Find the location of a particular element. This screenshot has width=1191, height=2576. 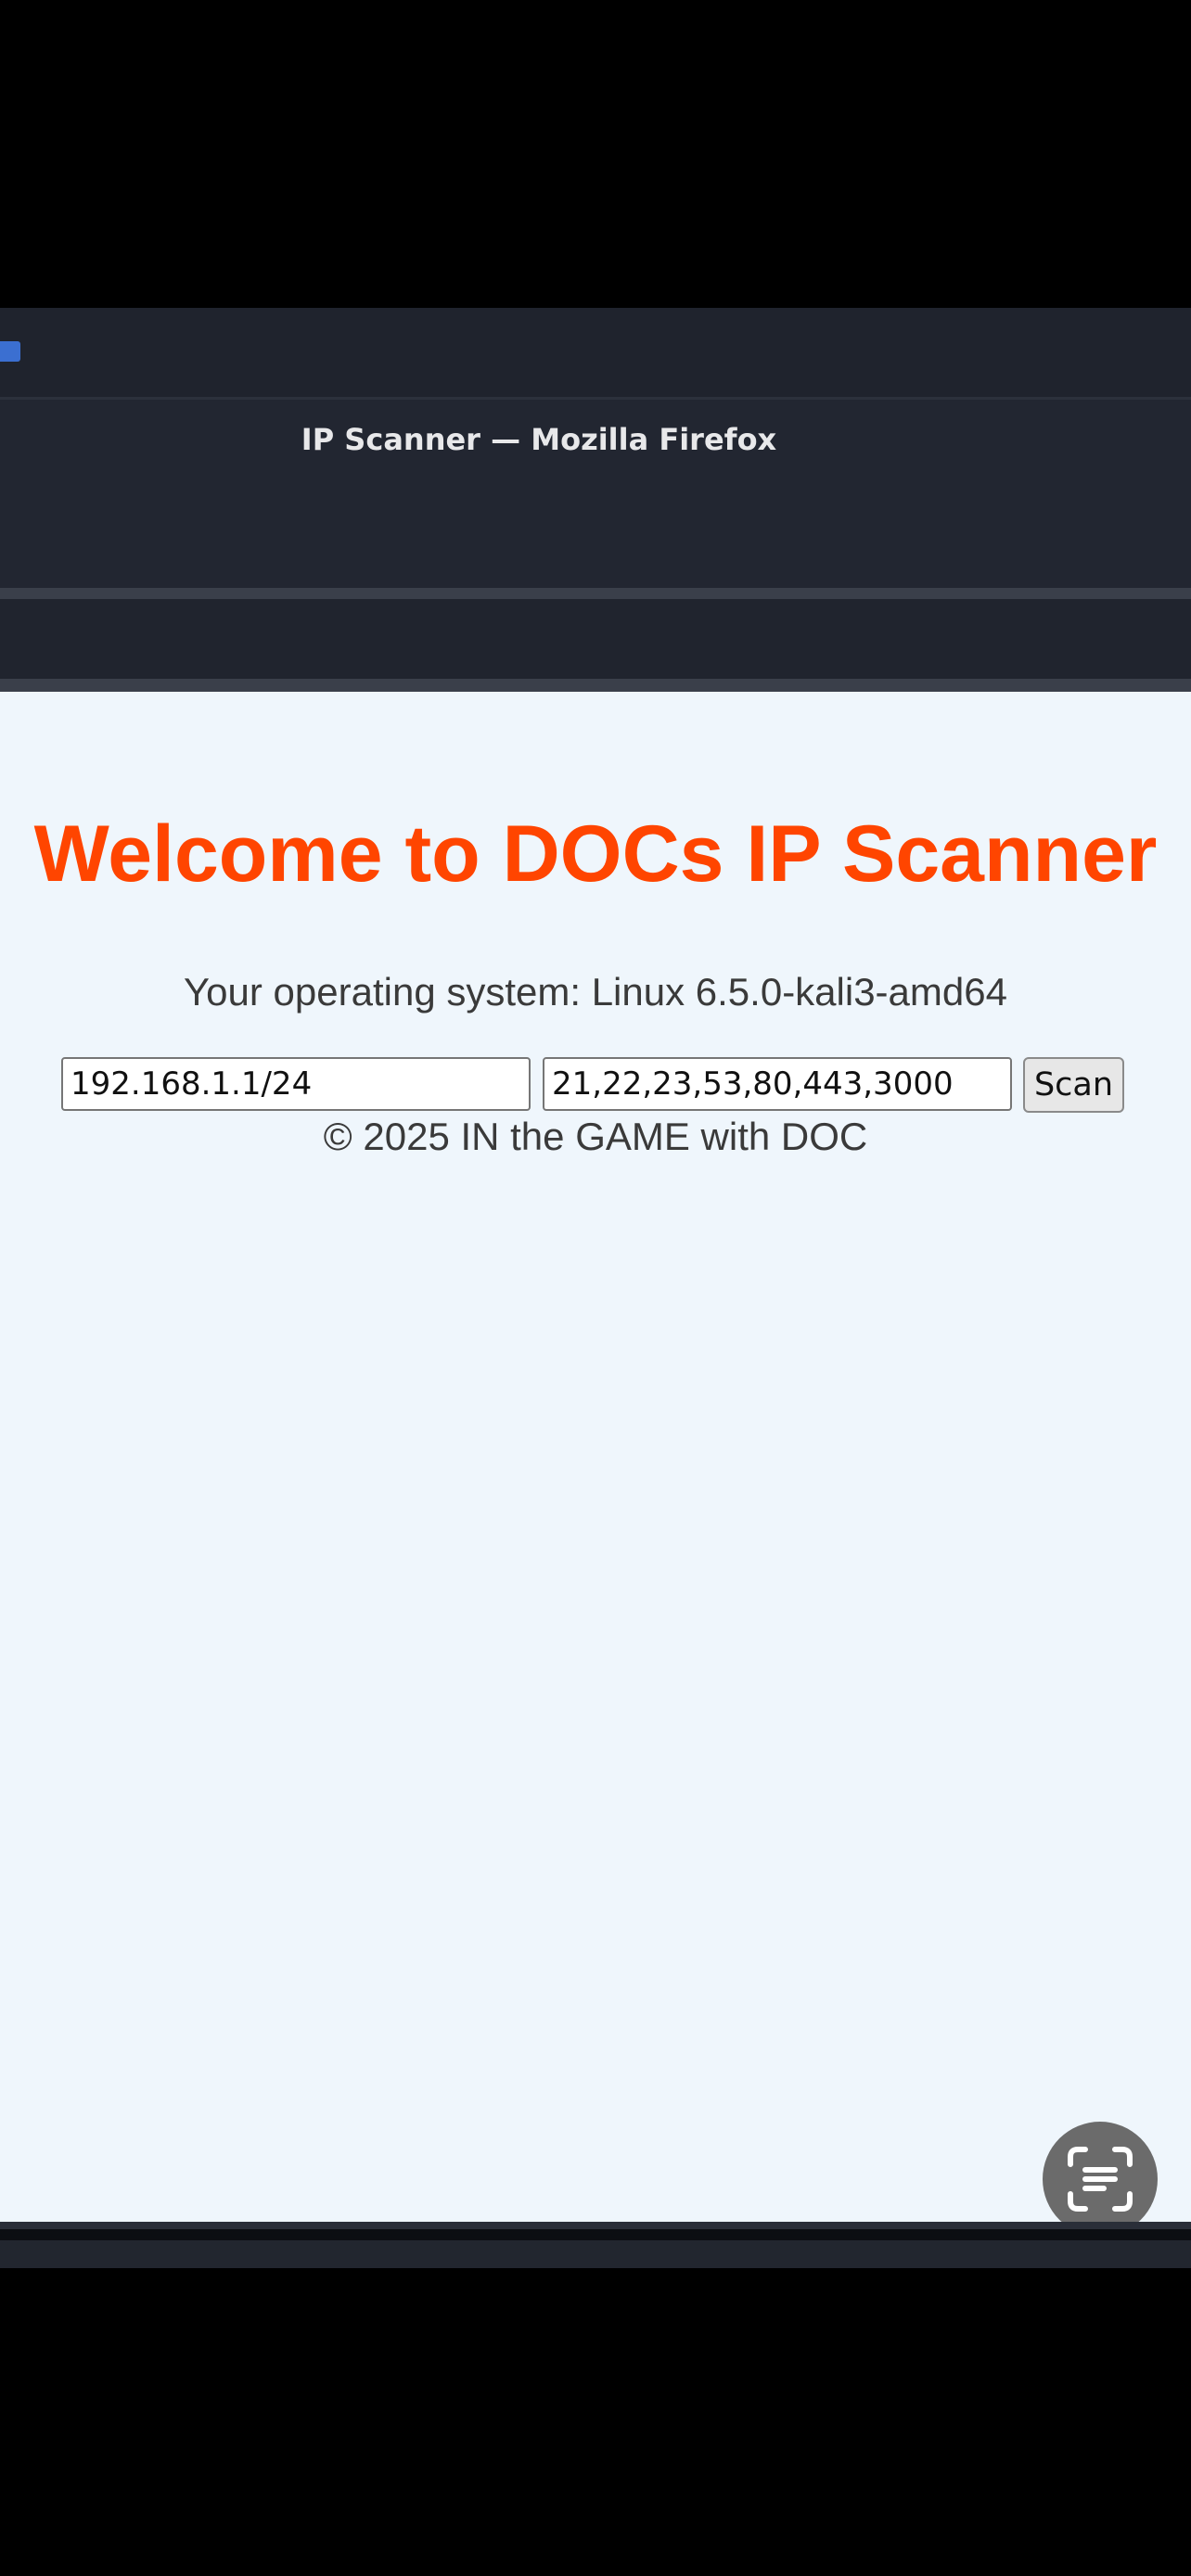

window-titlebar: IP Scanner — Mozilla Firefox is located at coordinates (595, 494).